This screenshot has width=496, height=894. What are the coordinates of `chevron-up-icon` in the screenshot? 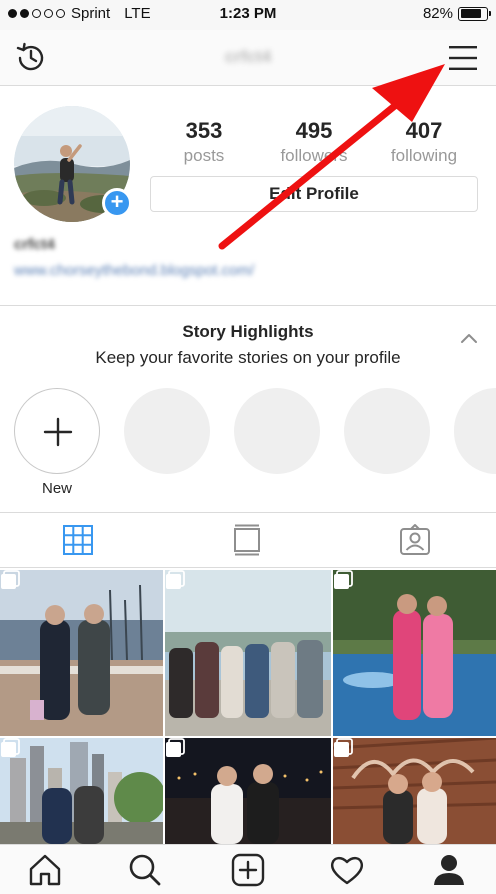 It's located at (469, 338).